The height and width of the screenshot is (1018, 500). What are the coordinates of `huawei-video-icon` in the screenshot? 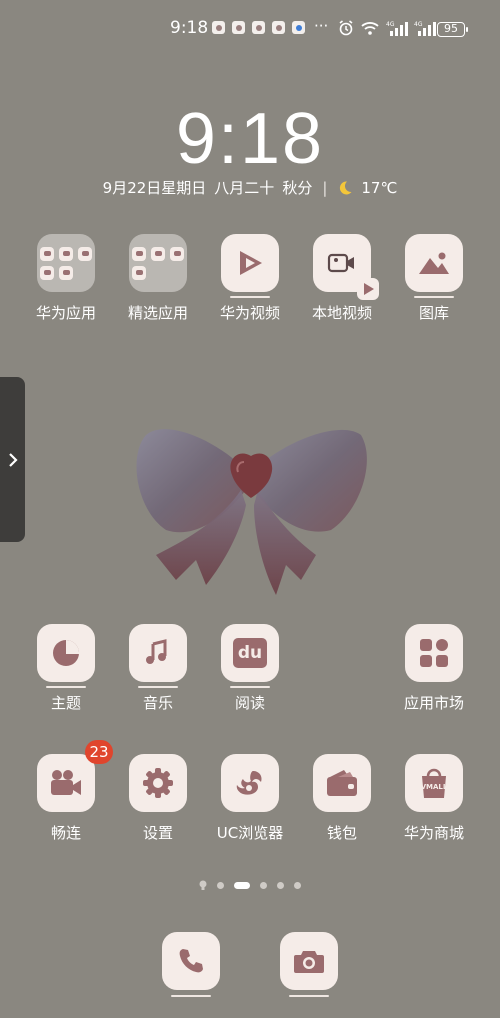 It's located at (250, 263).